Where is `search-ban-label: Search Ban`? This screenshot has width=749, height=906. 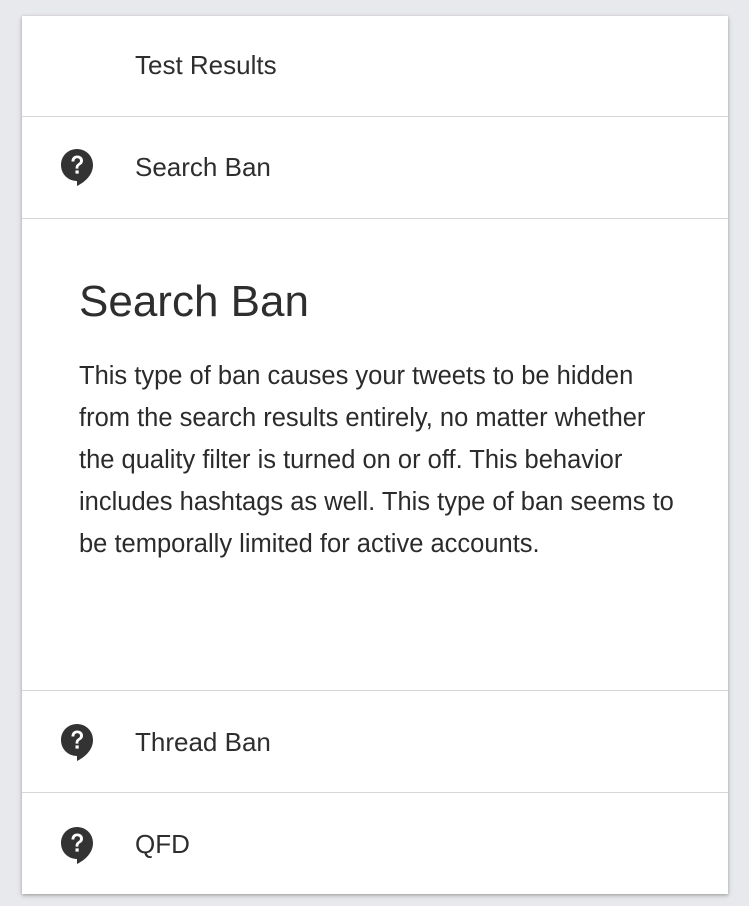
search-ban-label: Search Ban is located at coordinates (203, 167).